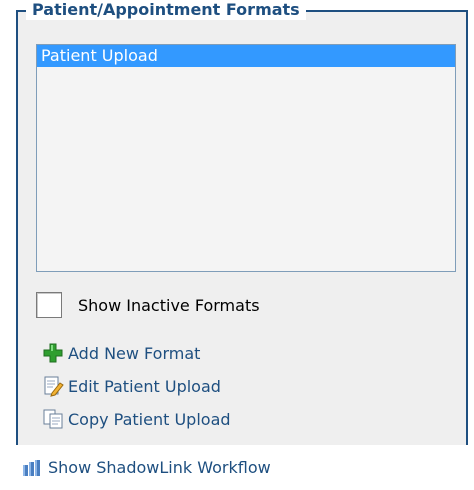 This screenshot has height=490, width=474. I want to click on panel-title: Patient/Appointment Formats, so click(166, 10).